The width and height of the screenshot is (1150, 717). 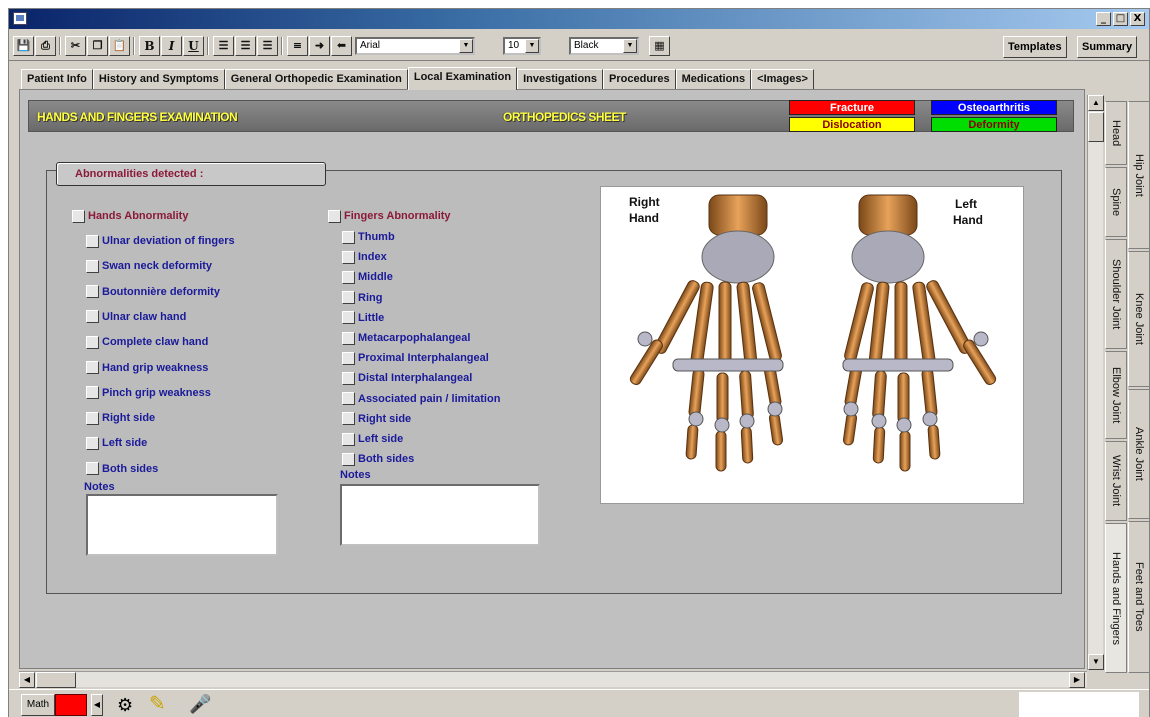 What do you see at coordinates (363, 318) in the screenshot?
I see `fingers-item: Little` at bounding box center [363, 318].